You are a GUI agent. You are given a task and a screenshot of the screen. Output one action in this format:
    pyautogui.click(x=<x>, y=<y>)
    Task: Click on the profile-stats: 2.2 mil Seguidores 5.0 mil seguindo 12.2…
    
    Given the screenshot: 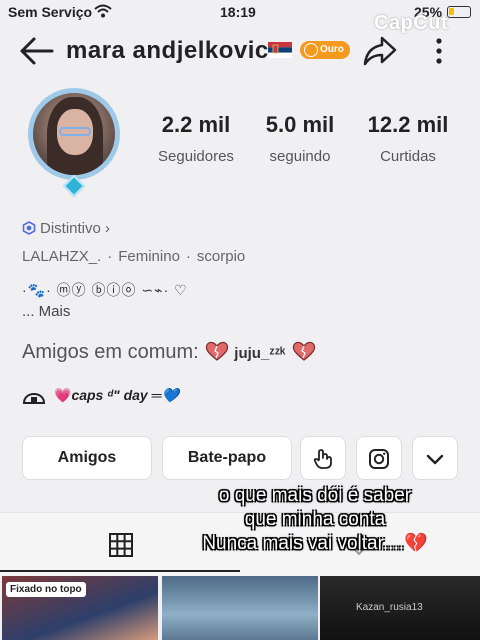 What is the action you would take?
    pyautogui.click(x=306, y=142)
    